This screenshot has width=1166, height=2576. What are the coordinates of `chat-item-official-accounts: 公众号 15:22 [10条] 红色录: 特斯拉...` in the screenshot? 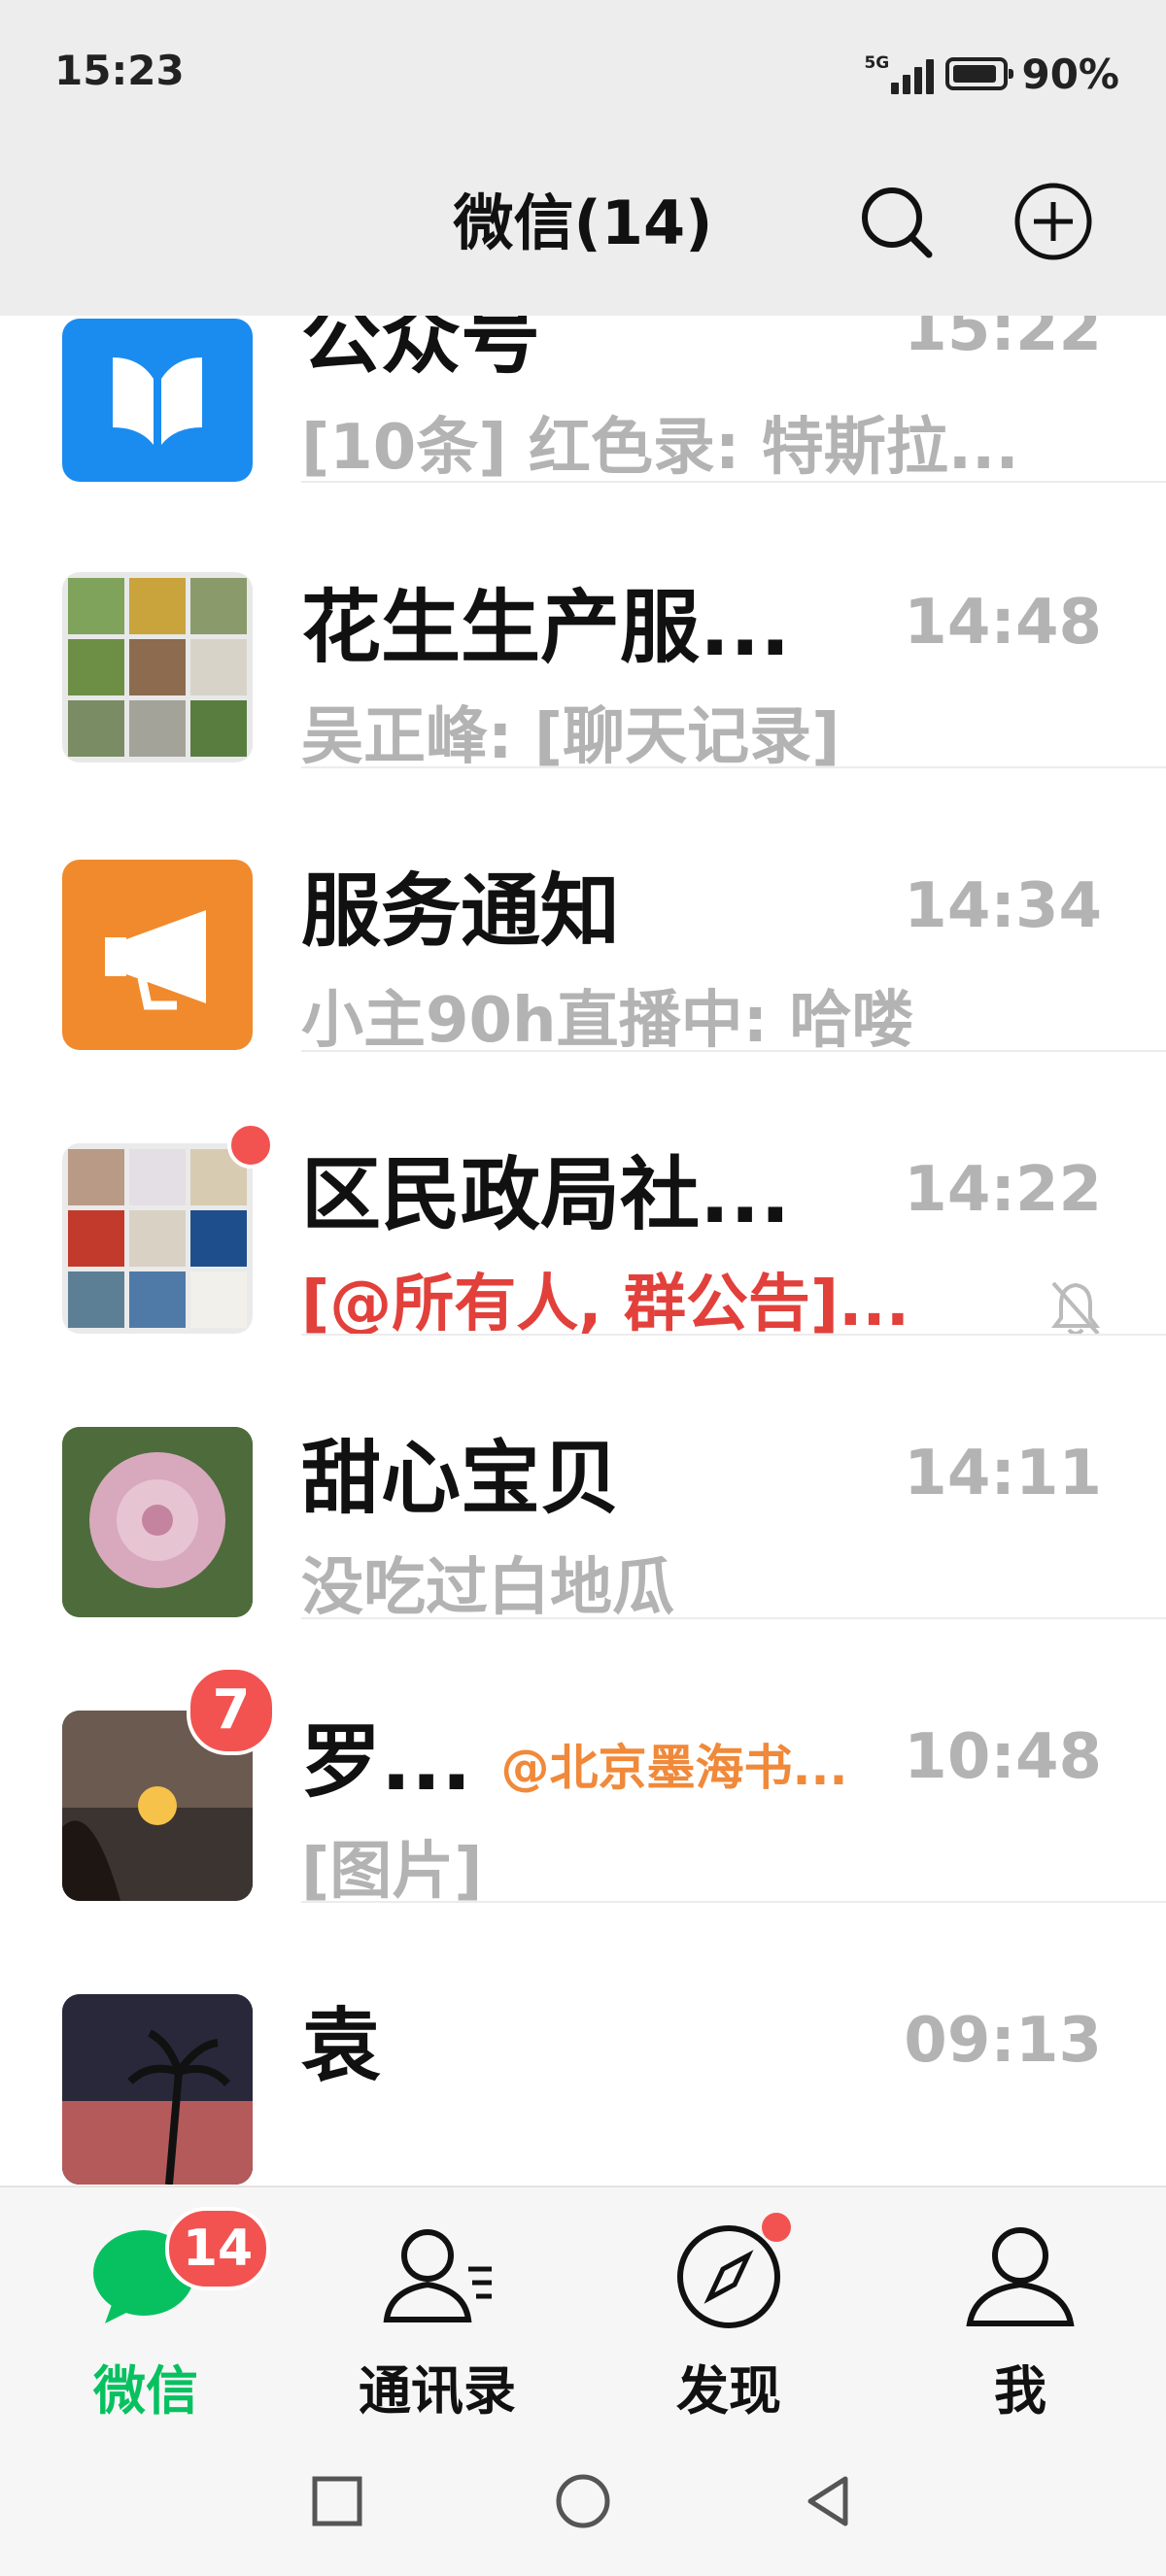 It's located at (583, 400).